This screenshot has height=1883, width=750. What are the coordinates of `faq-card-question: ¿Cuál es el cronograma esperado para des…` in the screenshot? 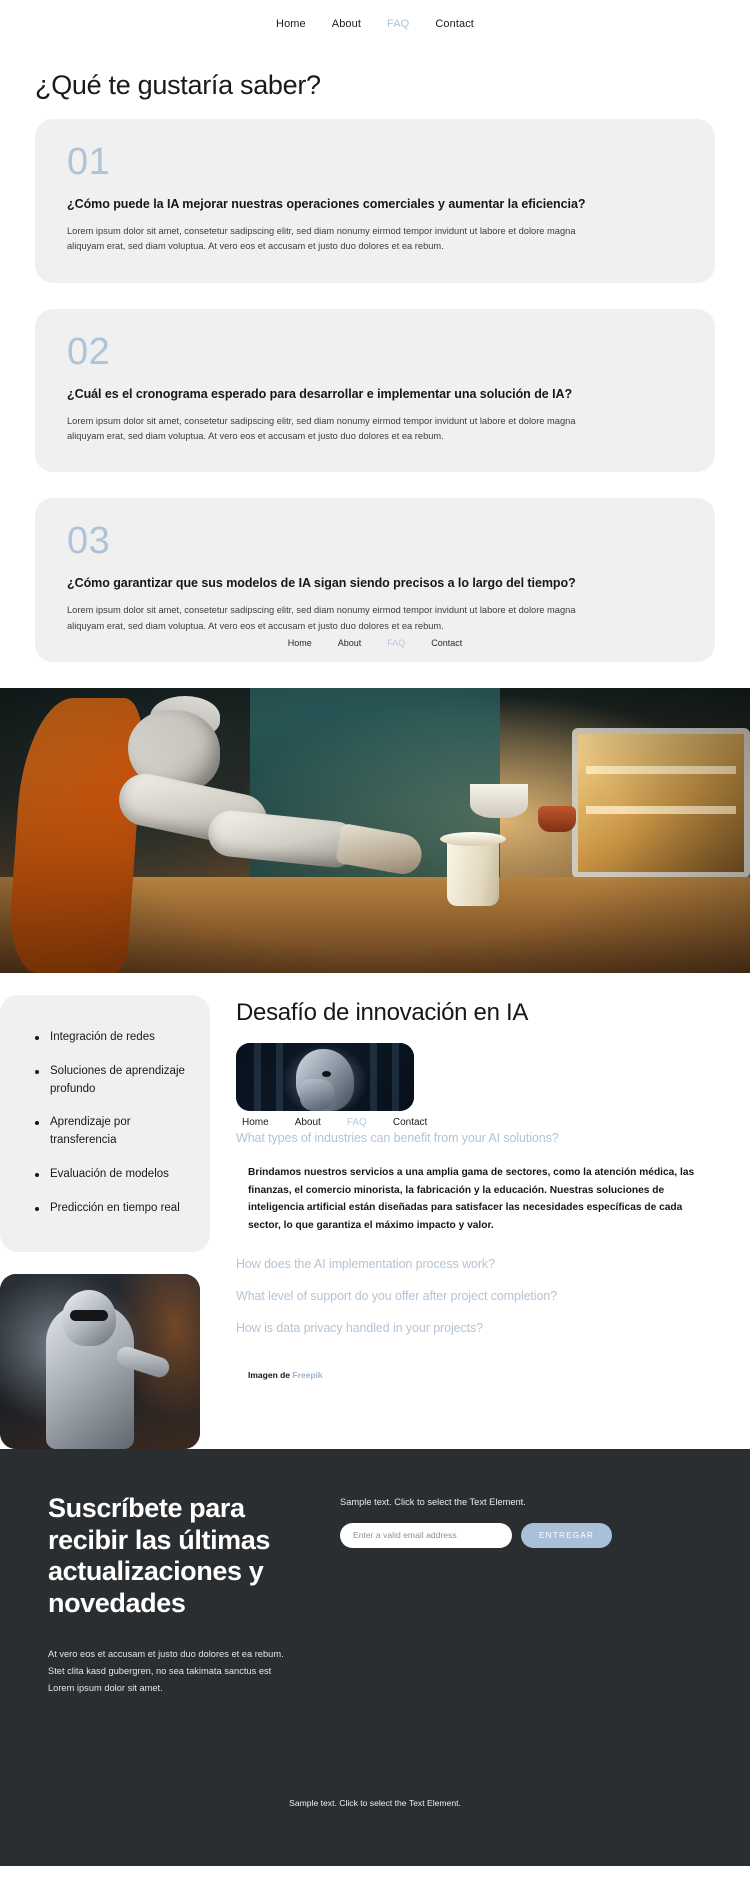 It's located at (320, 393).